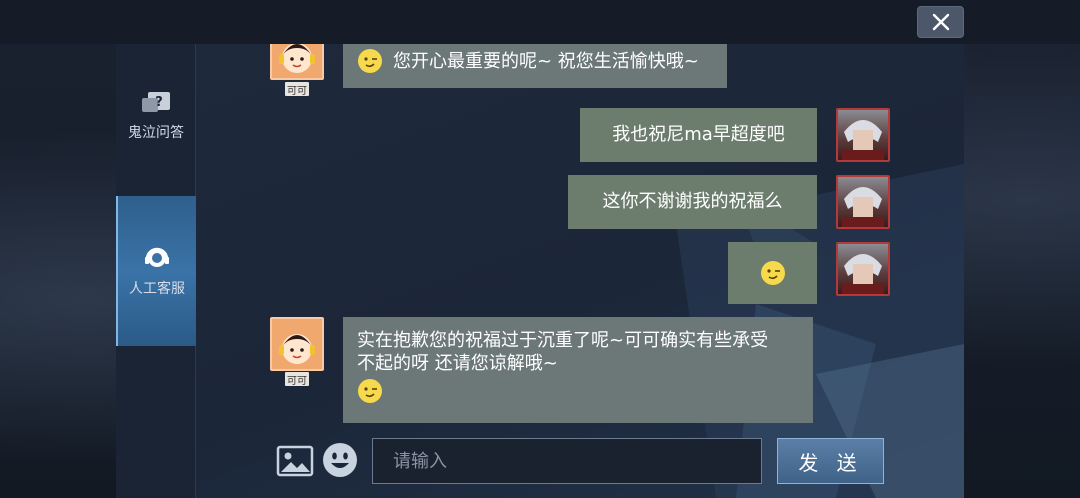 The width and height of the screenshot is (1080, 498). Describe the element at coordinates (156, 133) in the screenshot. I see `sidebar-item-label: 鬼泣问答` at that location.